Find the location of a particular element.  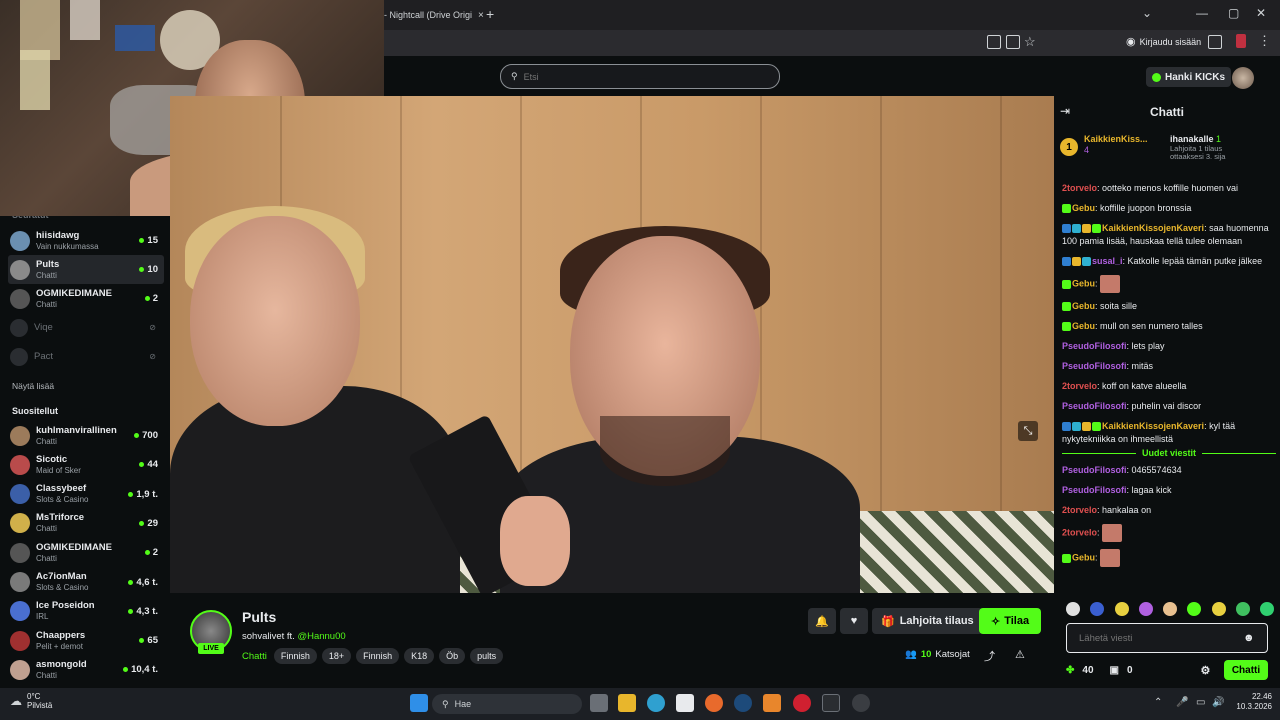

start-menu-icon is located at coordinates (419, 703).